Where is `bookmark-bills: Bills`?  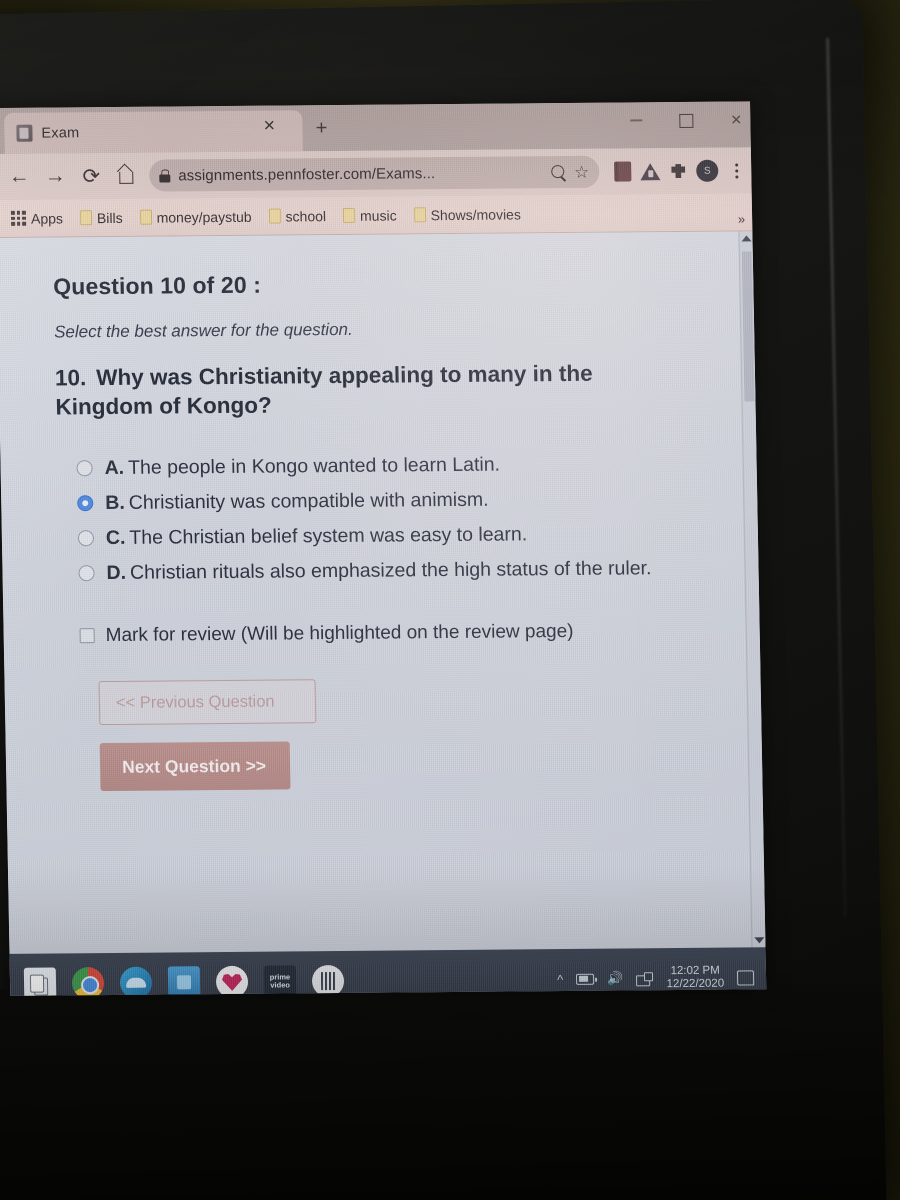 bookmark-bills: Bills is located at coordinates (101, 217).